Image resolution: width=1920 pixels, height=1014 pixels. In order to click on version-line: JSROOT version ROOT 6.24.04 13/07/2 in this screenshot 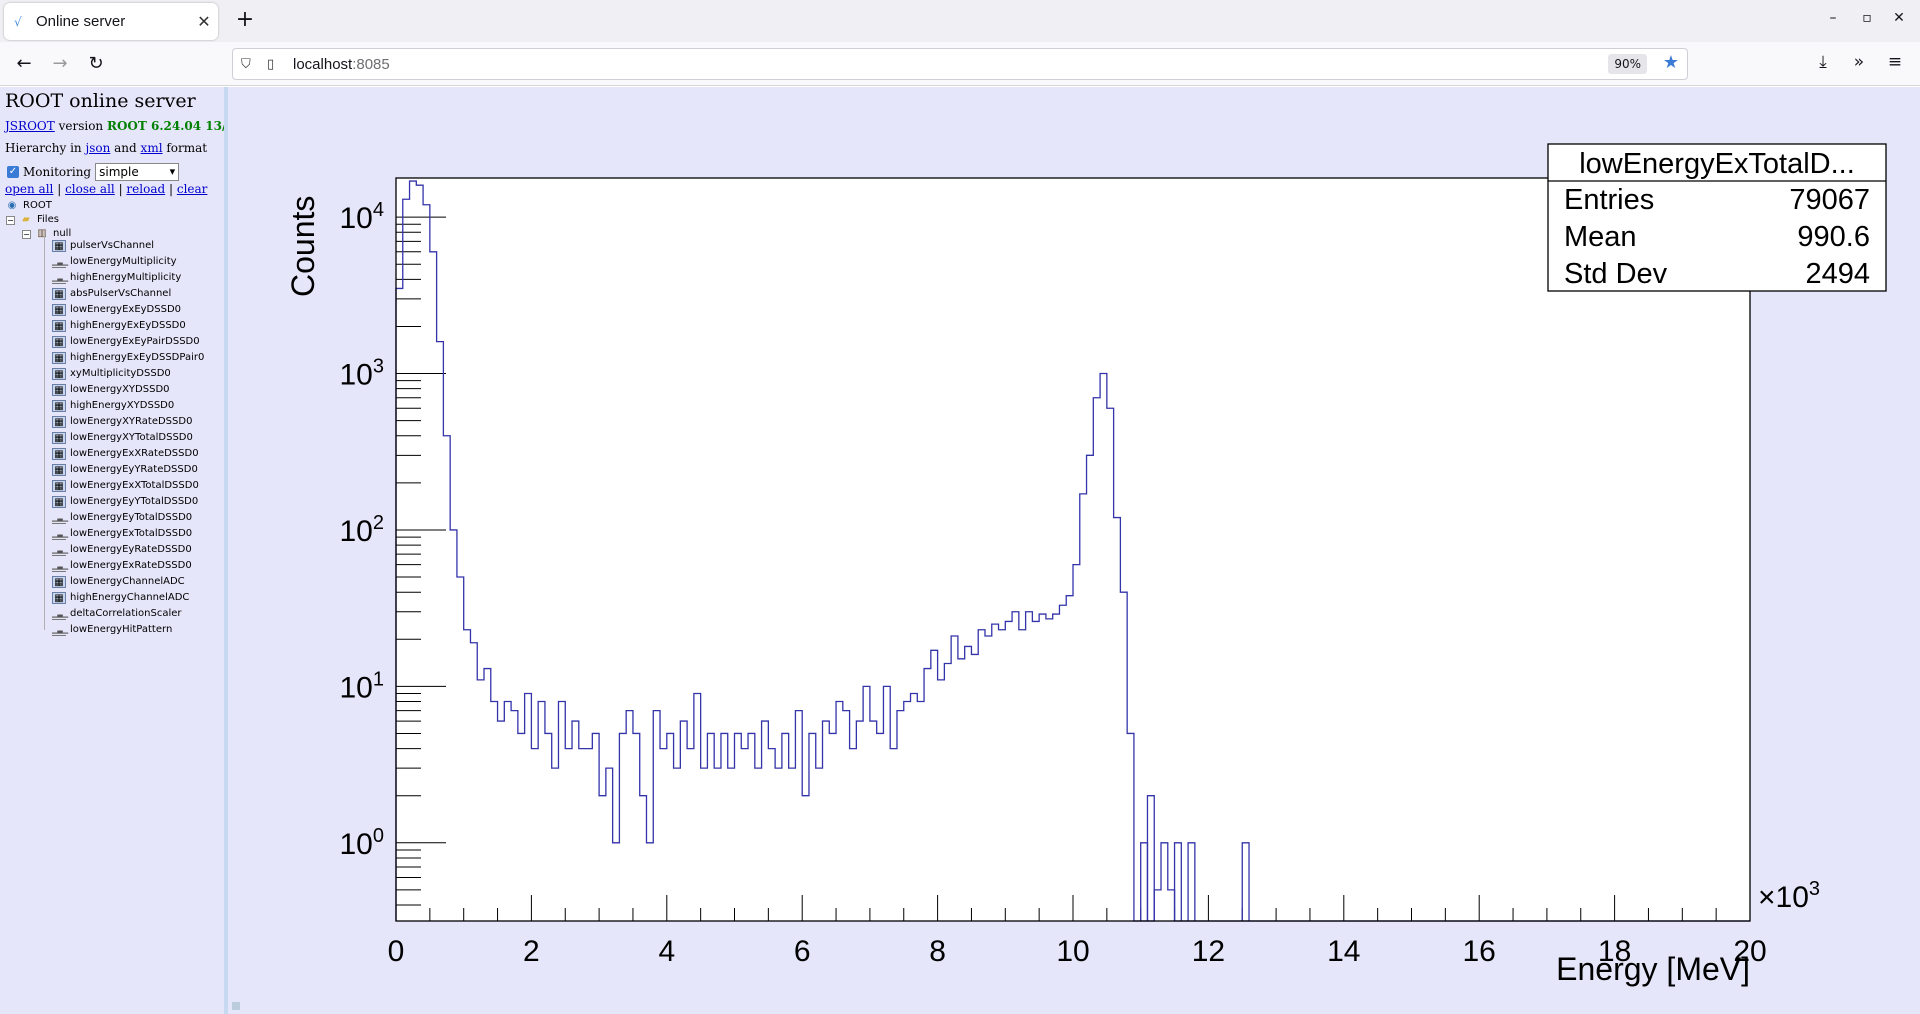, I will do `click(114, 126)`.